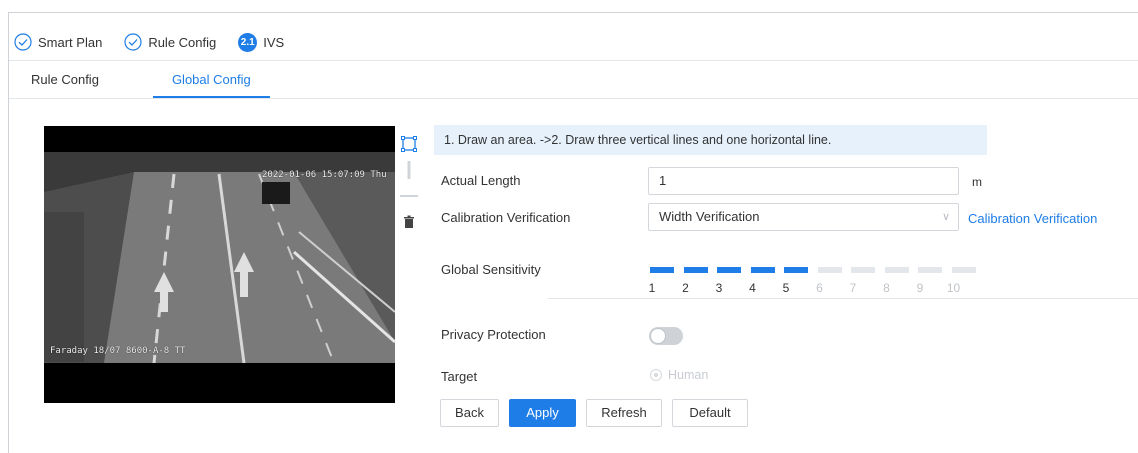 The image size is (1138, 453). What do you see at coordinates (803, 181) in the screenshot?
I see `actual-length-input: 1` at bounding box center [803, 181].